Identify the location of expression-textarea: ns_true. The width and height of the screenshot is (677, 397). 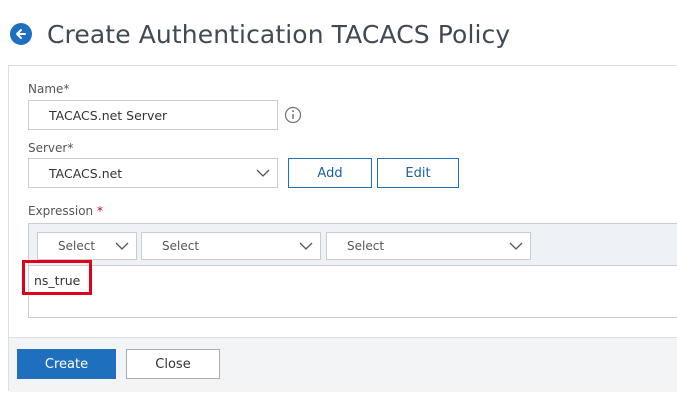
(352, 291).